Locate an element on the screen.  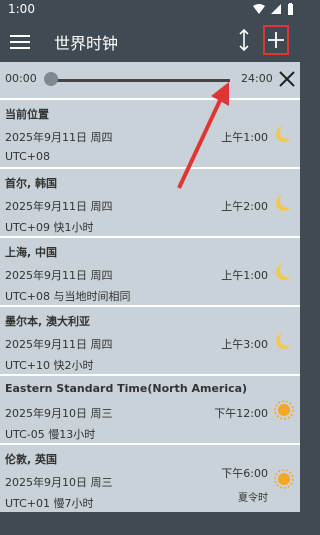
page-title: 世界时钟 is located at coordinates (86, 43).